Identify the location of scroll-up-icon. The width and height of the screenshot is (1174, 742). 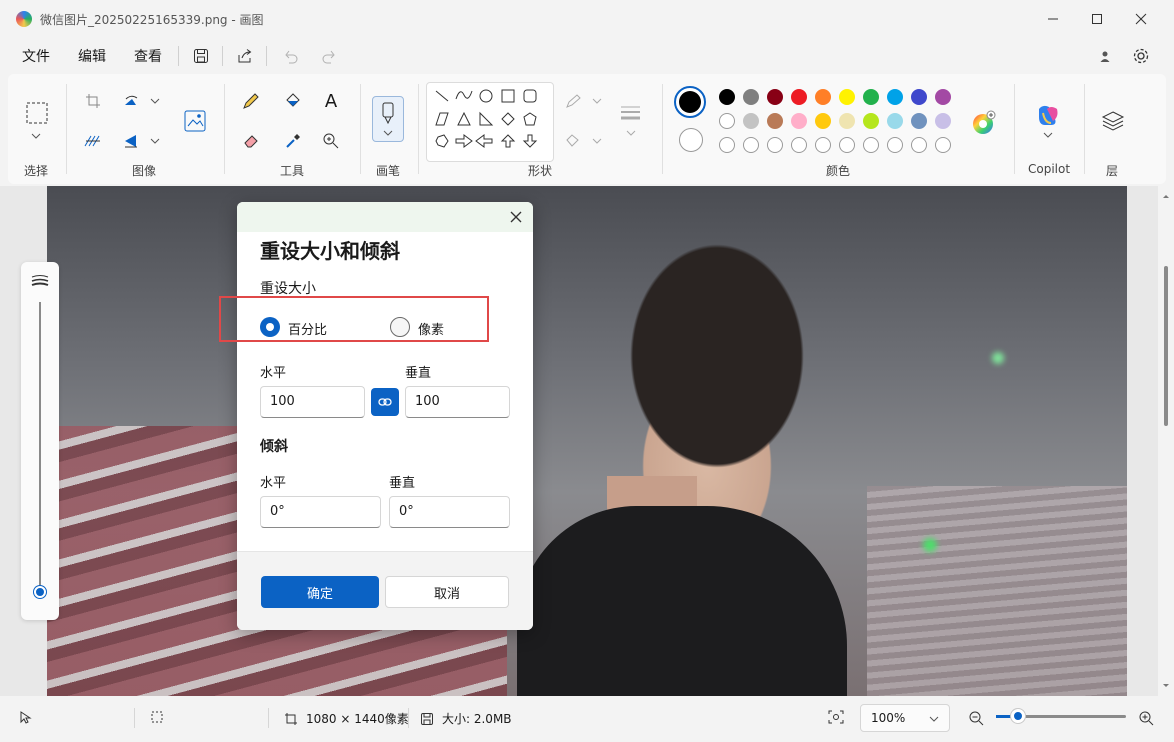
(1166, 196).